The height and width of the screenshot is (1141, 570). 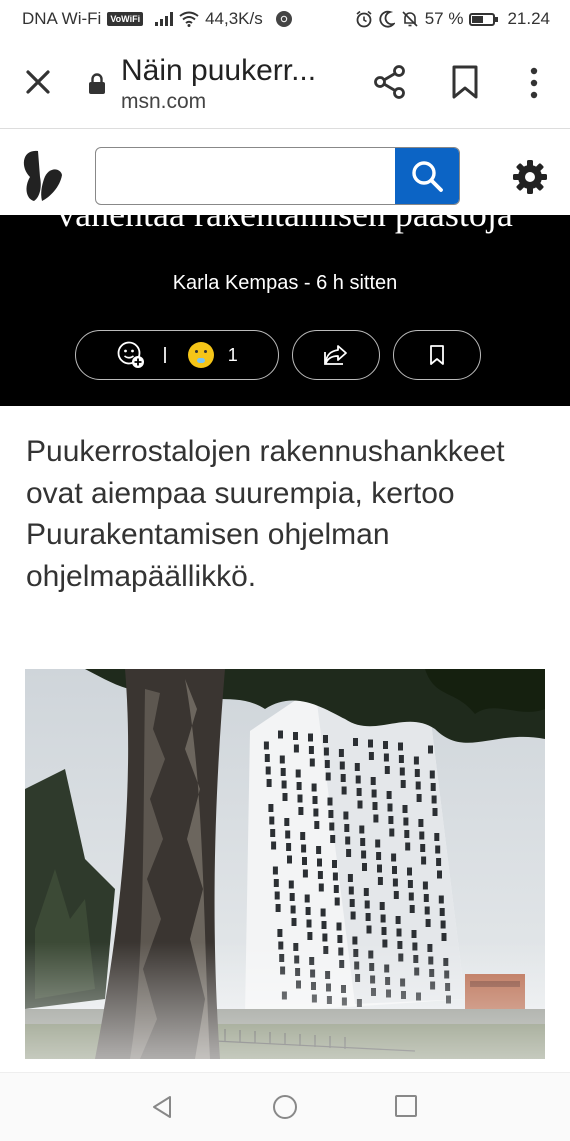 What do you see at coordinates (41, 176) in the screenshot?
I see `msn-butterfly-logo` at bounding box center [41, 176].